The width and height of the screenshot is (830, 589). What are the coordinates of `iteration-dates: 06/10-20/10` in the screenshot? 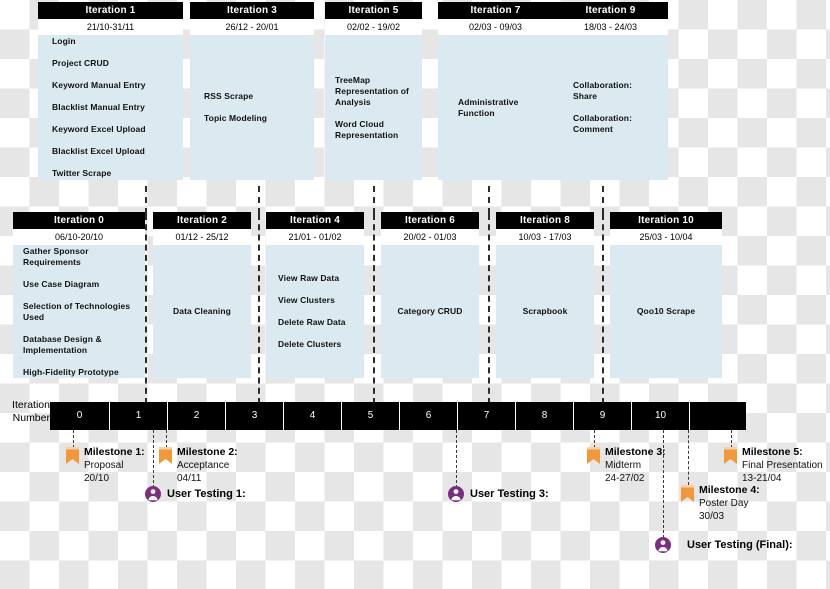 It's located at (79, 237).